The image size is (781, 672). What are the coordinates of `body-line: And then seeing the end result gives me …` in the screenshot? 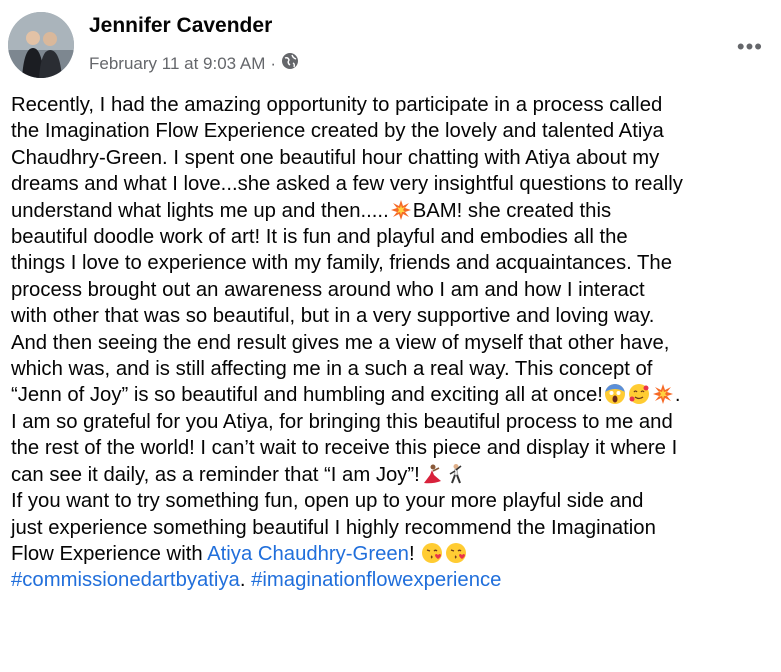 It's located at (340, 342).